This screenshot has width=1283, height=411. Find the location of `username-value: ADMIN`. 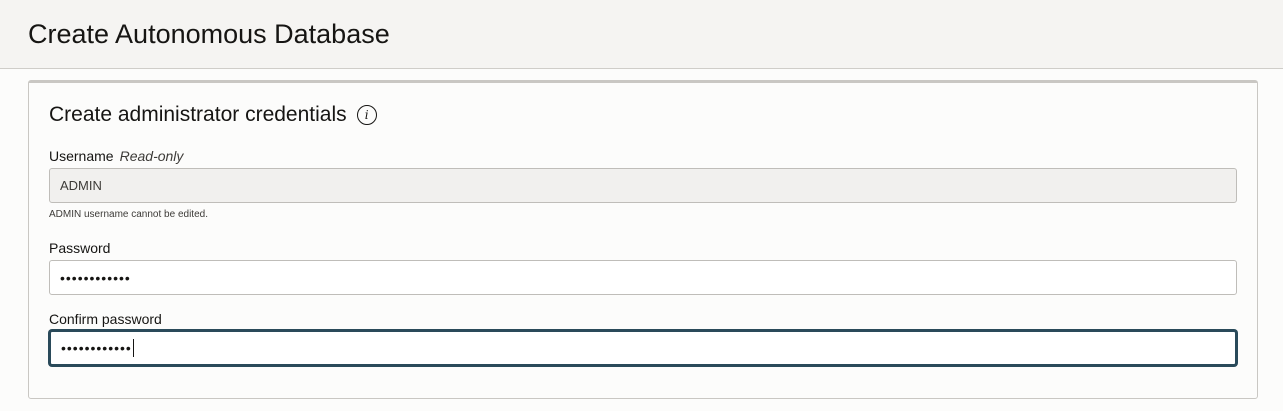

username-value: ADMIN is located at coordinates (81, 185).